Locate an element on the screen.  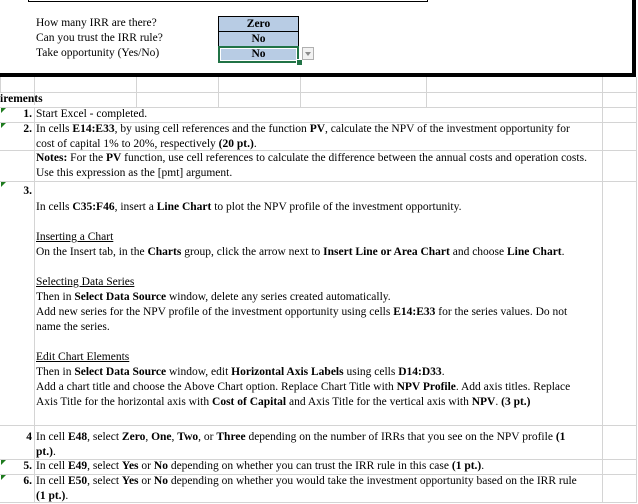
fill-handle is located at coordinates (299, 62).